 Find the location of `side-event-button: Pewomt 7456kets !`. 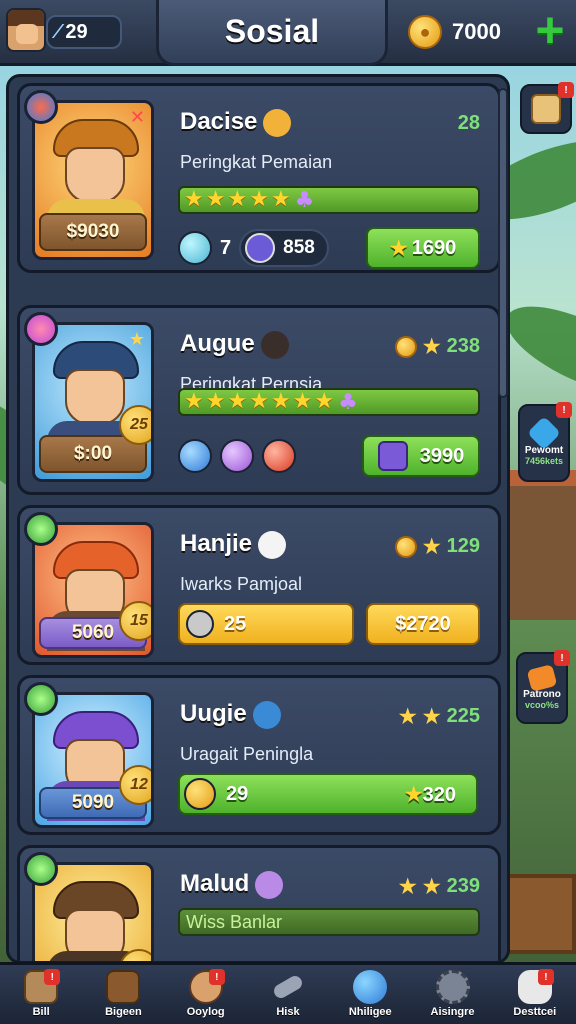

side-event-button: Pewomt 7456kets ! is located at coordinates (545, 442).